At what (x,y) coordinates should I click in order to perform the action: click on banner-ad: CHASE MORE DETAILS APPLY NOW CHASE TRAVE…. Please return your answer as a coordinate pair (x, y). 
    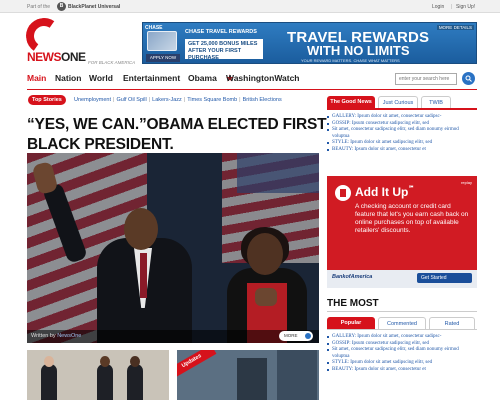
    Looking at the image, I should click on (309, 43).